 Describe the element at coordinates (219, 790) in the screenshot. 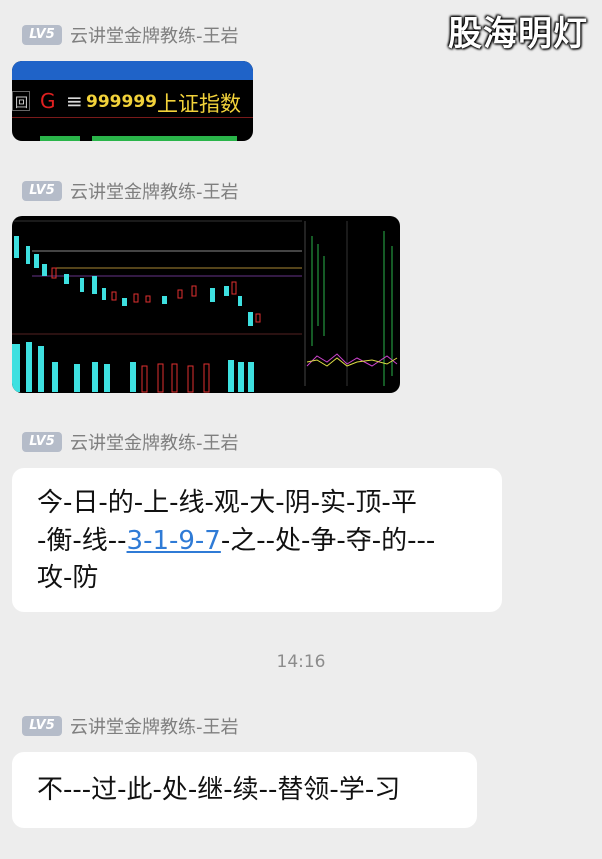

I see `message-line: 不---过-此-处-继-续--替领-学-习` at that location.